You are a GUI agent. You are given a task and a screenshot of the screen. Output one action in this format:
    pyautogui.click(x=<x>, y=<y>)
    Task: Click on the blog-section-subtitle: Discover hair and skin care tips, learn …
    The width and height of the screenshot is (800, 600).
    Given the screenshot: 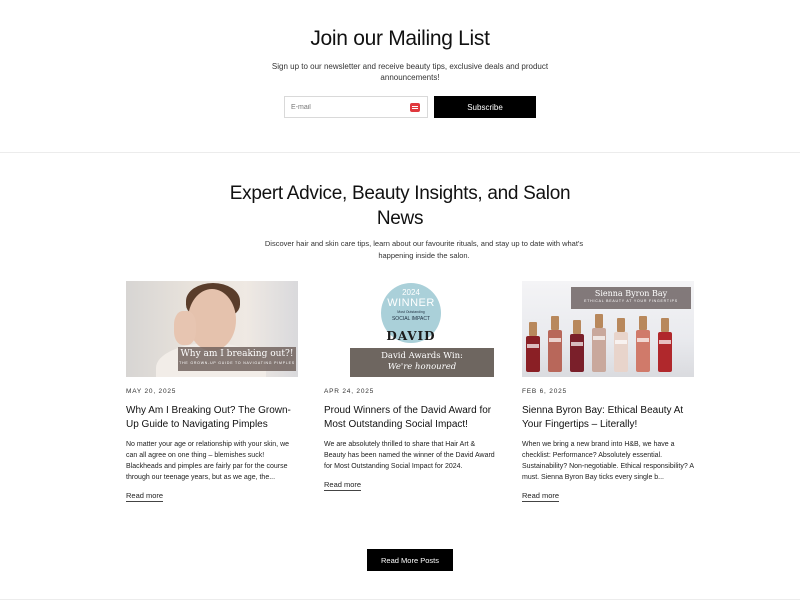 What is the action you would take?
    pyautogui.click(x=424, y=249)
    